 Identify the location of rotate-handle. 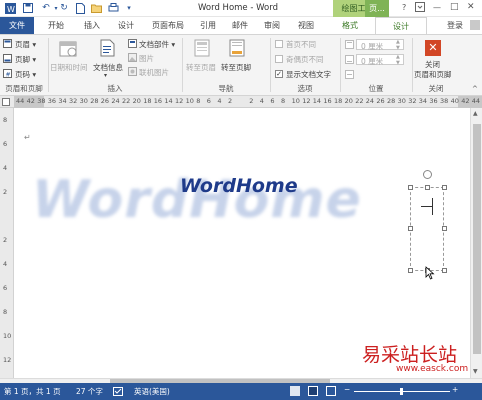
(427, 174).